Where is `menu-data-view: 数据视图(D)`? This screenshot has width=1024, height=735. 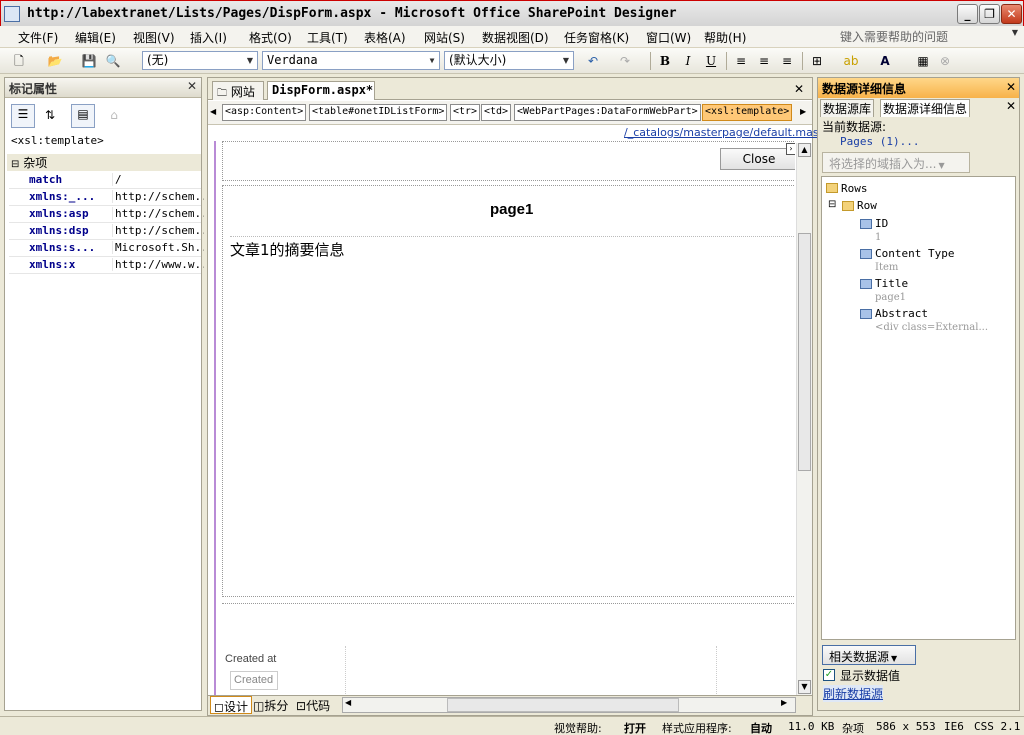 menu-data-view: 数据视图(D) is located at coordinates (515, 37).